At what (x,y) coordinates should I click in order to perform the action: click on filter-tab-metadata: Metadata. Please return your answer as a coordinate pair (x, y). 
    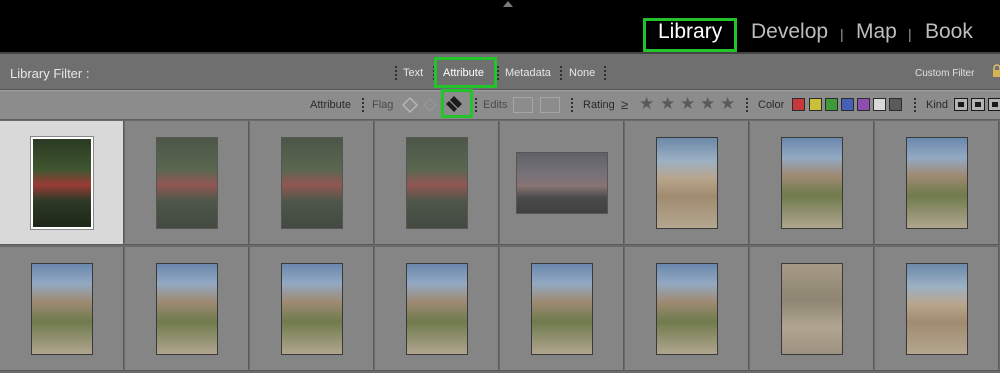
    Looking at the image, I should click on (528, 73).